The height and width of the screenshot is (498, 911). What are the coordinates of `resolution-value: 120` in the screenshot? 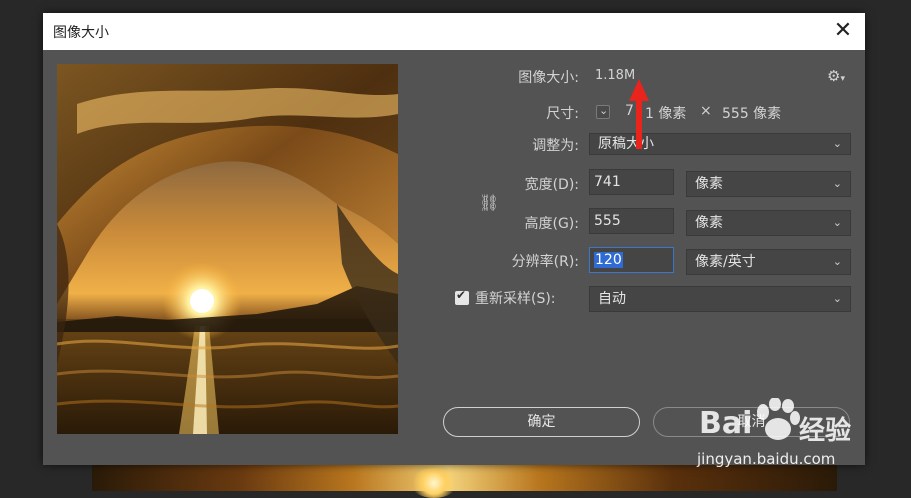 It's located at (608, 260).